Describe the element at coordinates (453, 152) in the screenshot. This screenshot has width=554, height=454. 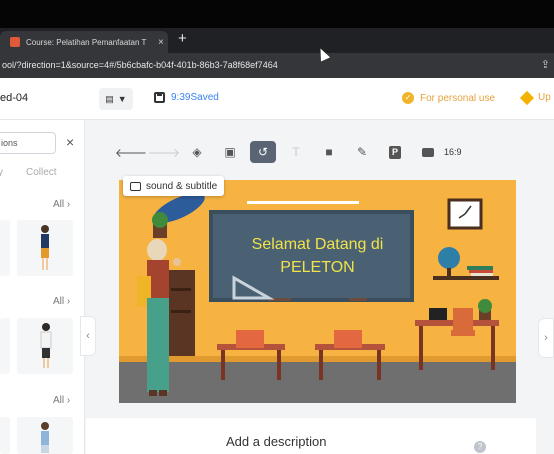
I see `aspect-ratio-button: 16:9` at that location.